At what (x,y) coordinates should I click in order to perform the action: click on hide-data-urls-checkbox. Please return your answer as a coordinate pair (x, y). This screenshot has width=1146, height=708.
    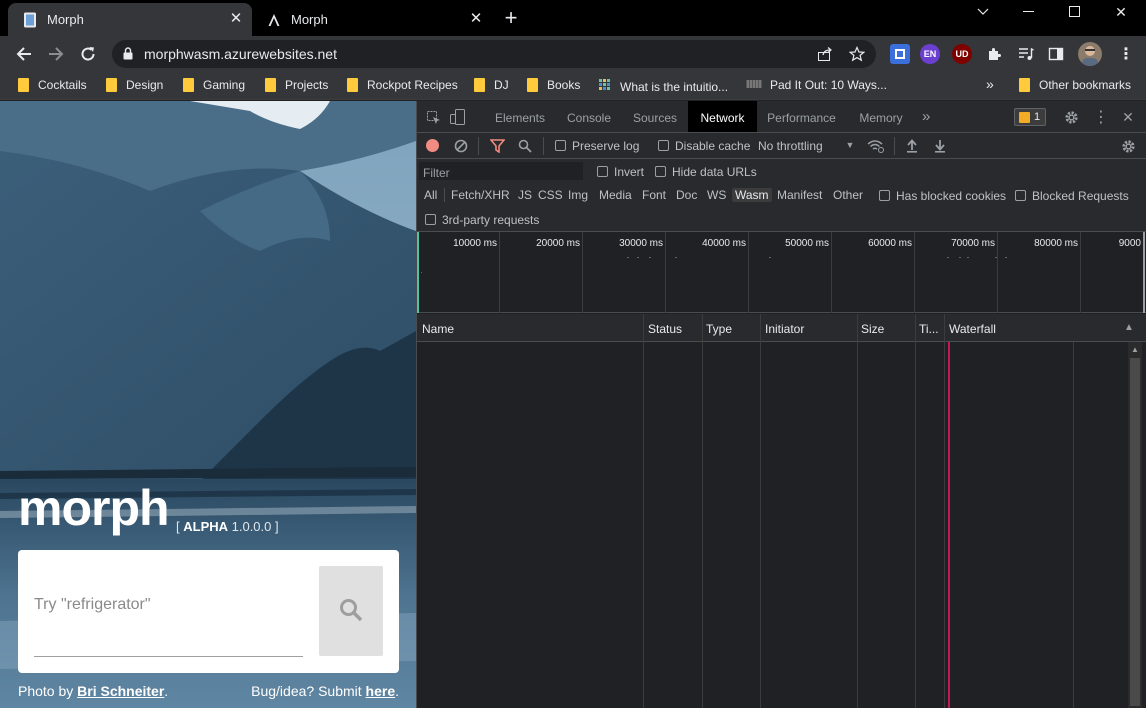
    Looking at the image, I should click on (660, 171).